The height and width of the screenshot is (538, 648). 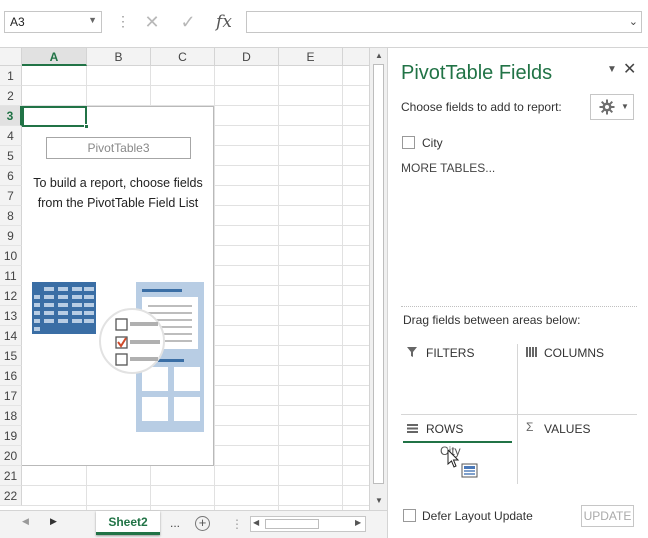 I want to click on formula-input: ⌄, so click(x=444, y=22).